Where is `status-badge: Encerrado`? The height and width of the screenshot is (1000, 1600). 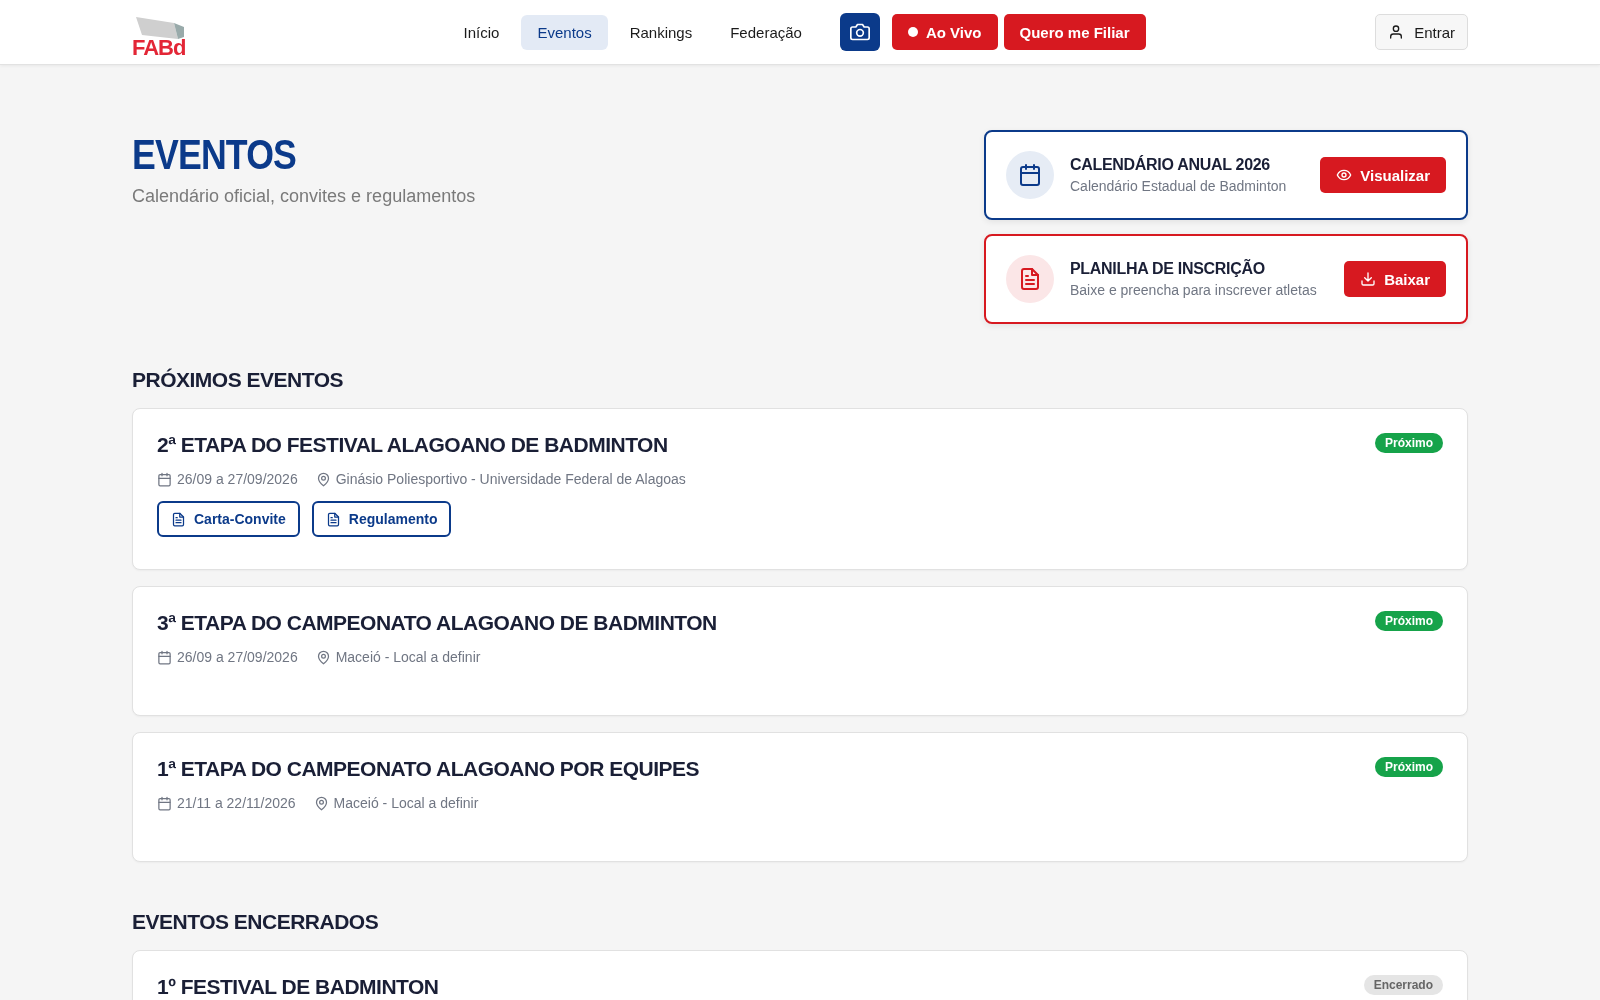
status-badge: Encerrado is located at coordinates (1403, 985).